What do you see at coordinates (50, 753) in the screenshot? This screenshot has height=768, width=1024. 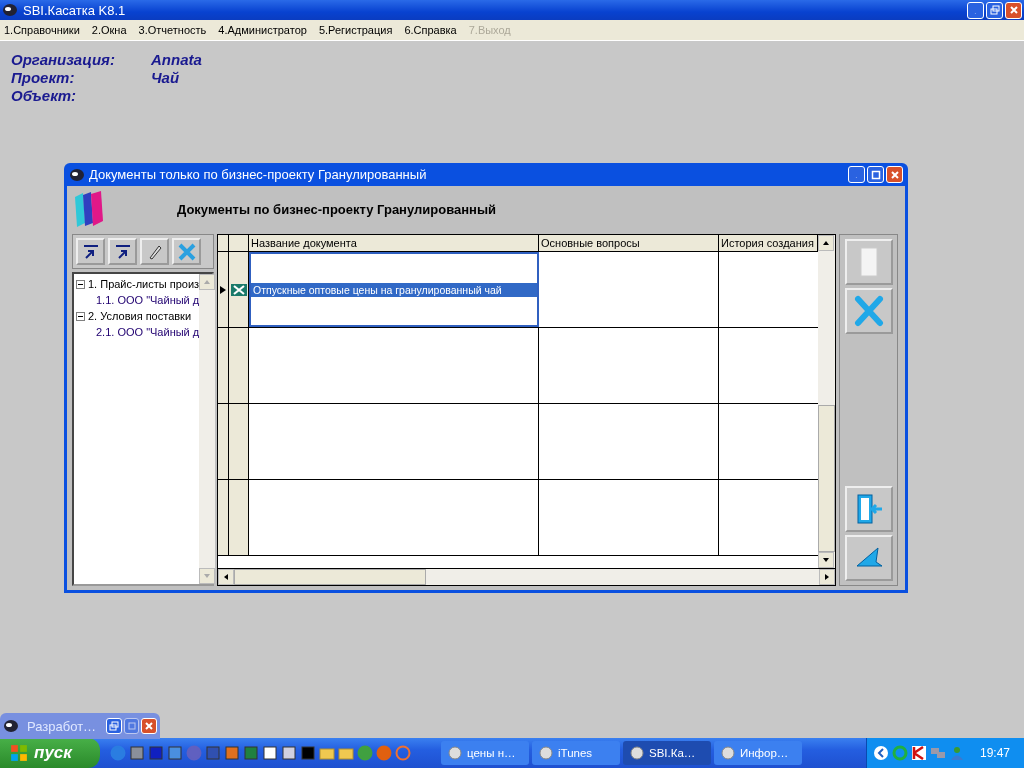 I see `start-button: пуск` at bounding box center [50, 753].